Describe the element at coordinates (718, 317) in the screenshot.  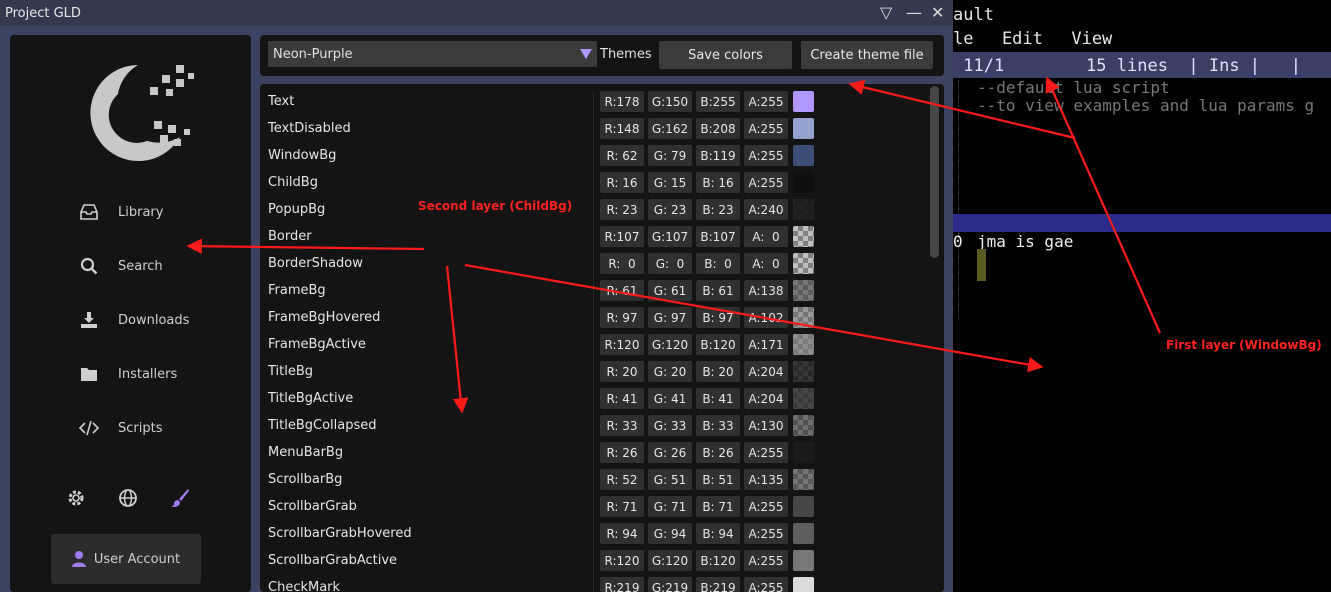
I see `color-channel-b-input: B: 97` at that location.